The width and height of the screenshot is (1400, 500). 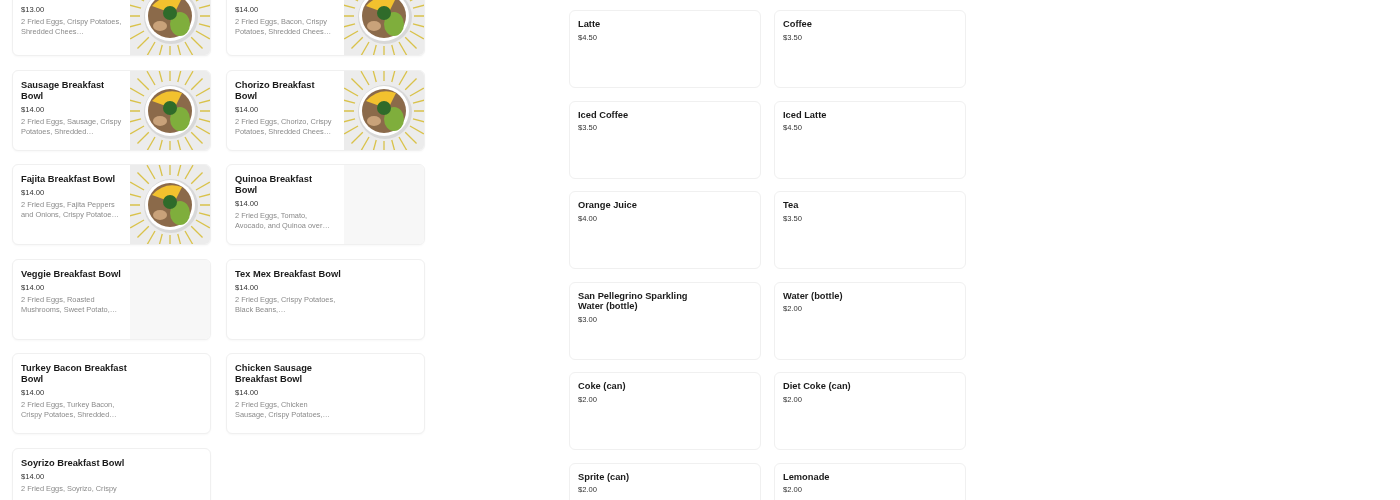 I want to click on item-name: Veggie Breakfast Bowl, so click(x=71, y=274).